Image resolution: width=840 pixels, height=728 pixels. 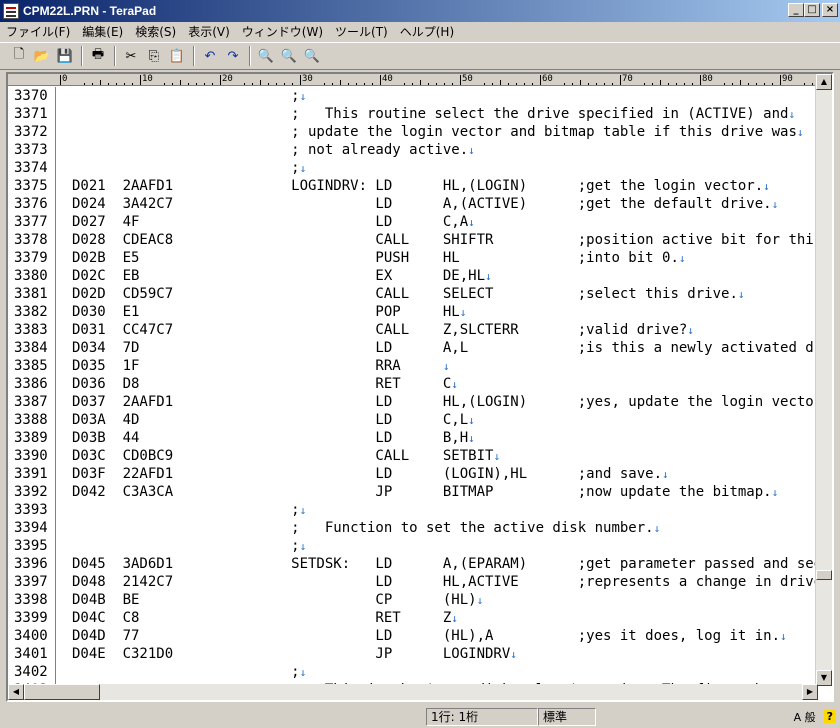 What do you see at coordinates (19, 56) in the screenshot?
I see `new-file-icon: 🗋` at bounding box center [19, 56].